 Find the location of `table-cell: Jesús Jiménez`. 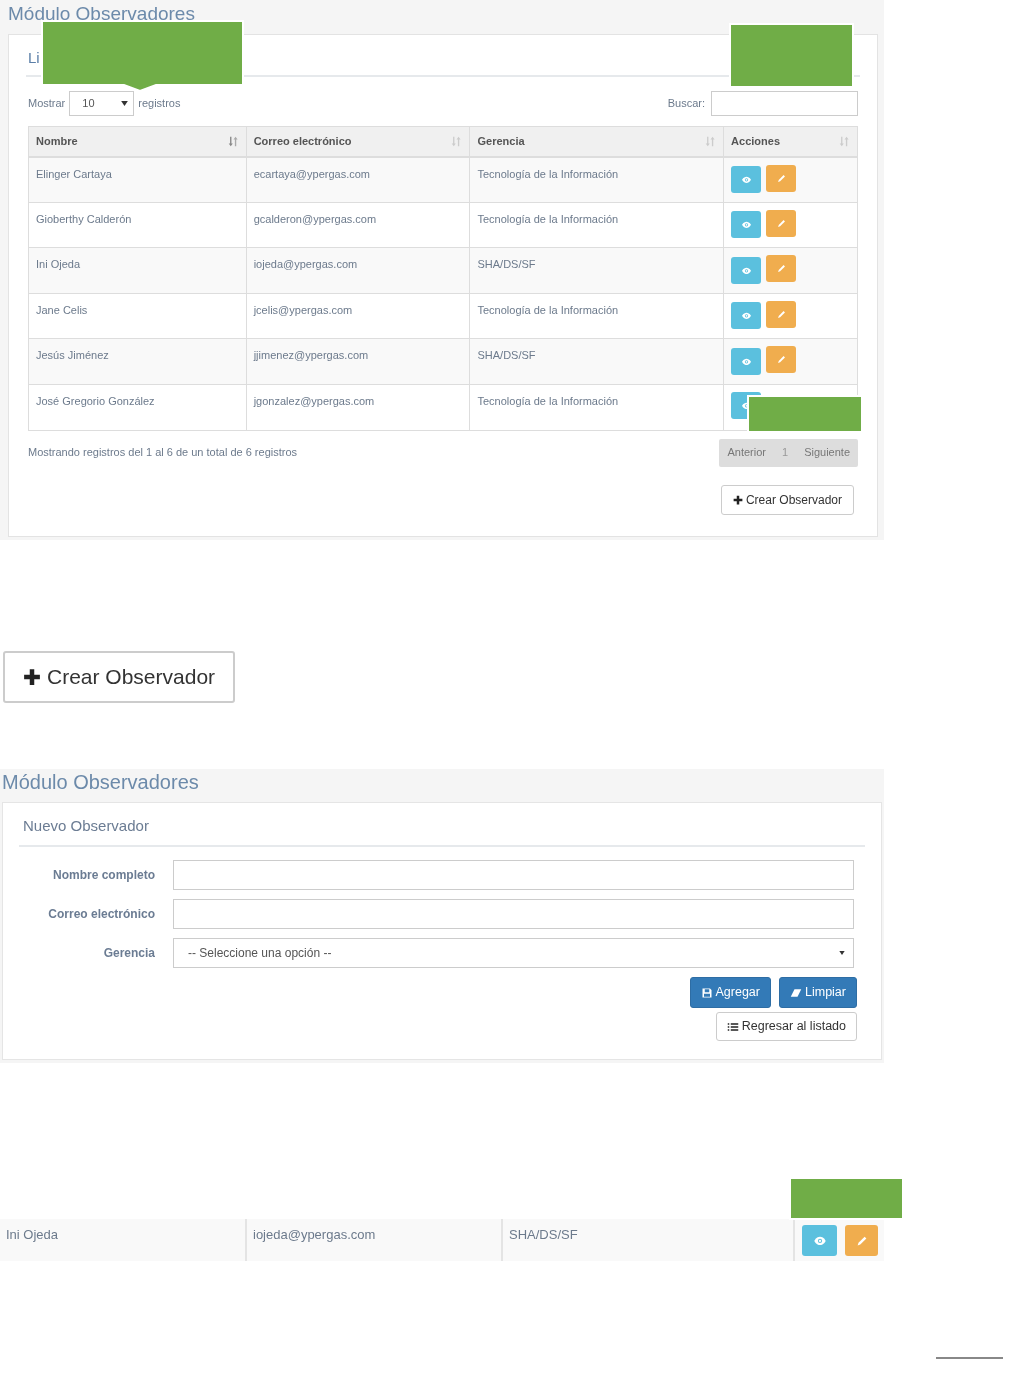

table-cell: Jesús Jiménez is located at coordinates (72, 355).